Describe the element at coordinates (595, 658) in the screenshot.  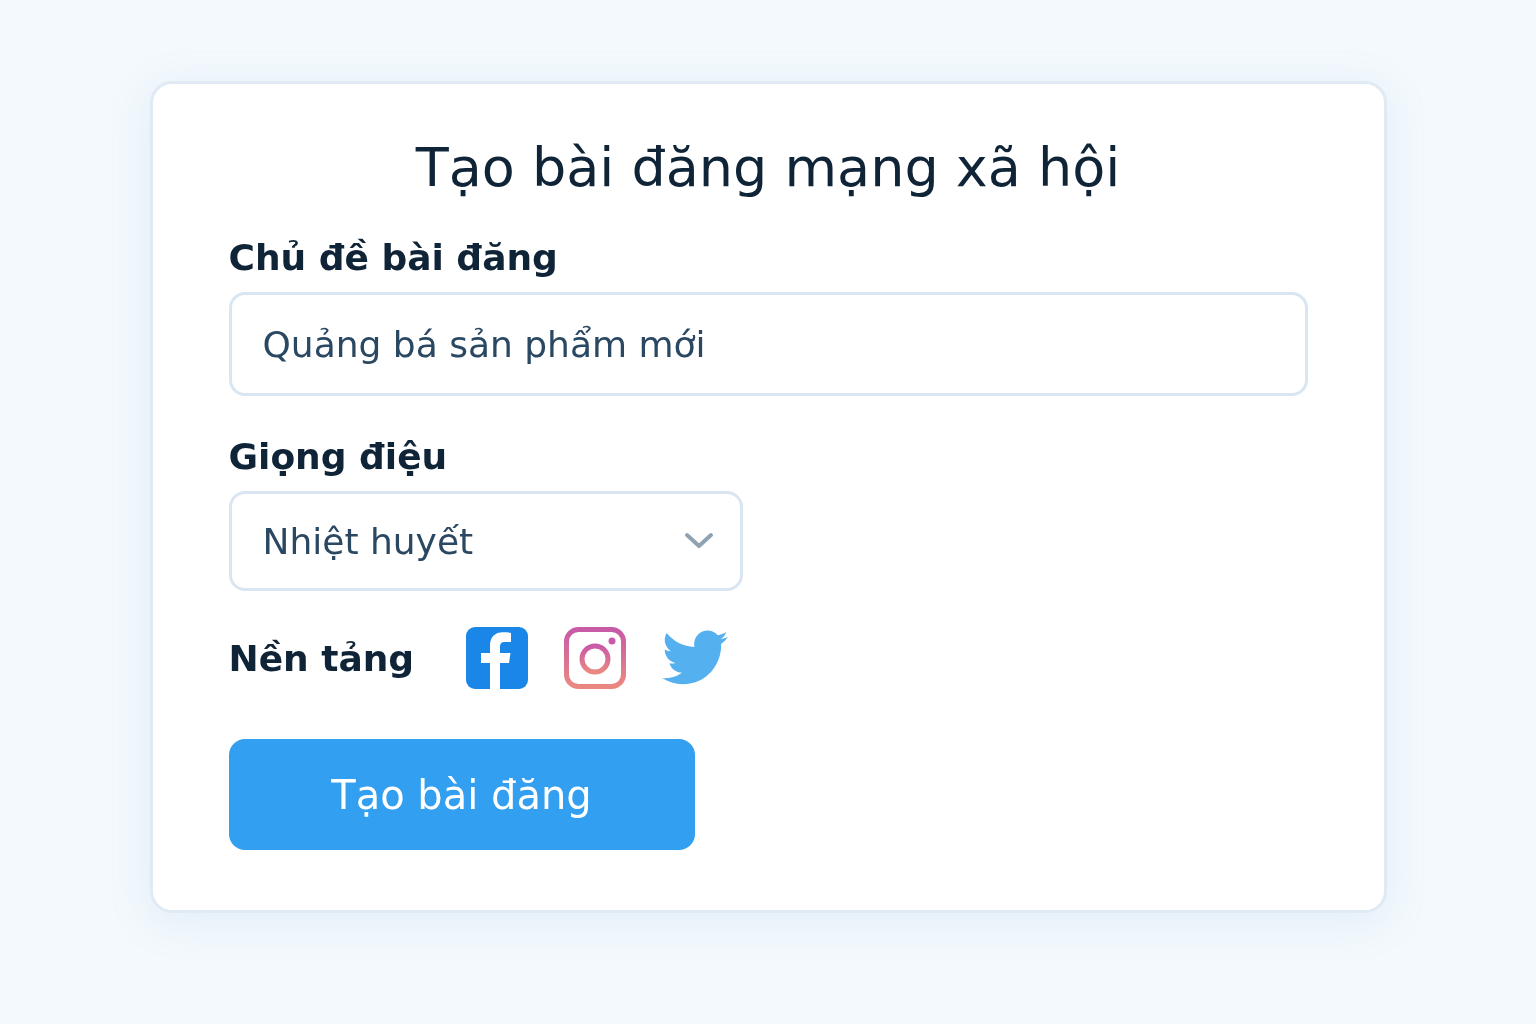
I see `instagram-icon` at that location.